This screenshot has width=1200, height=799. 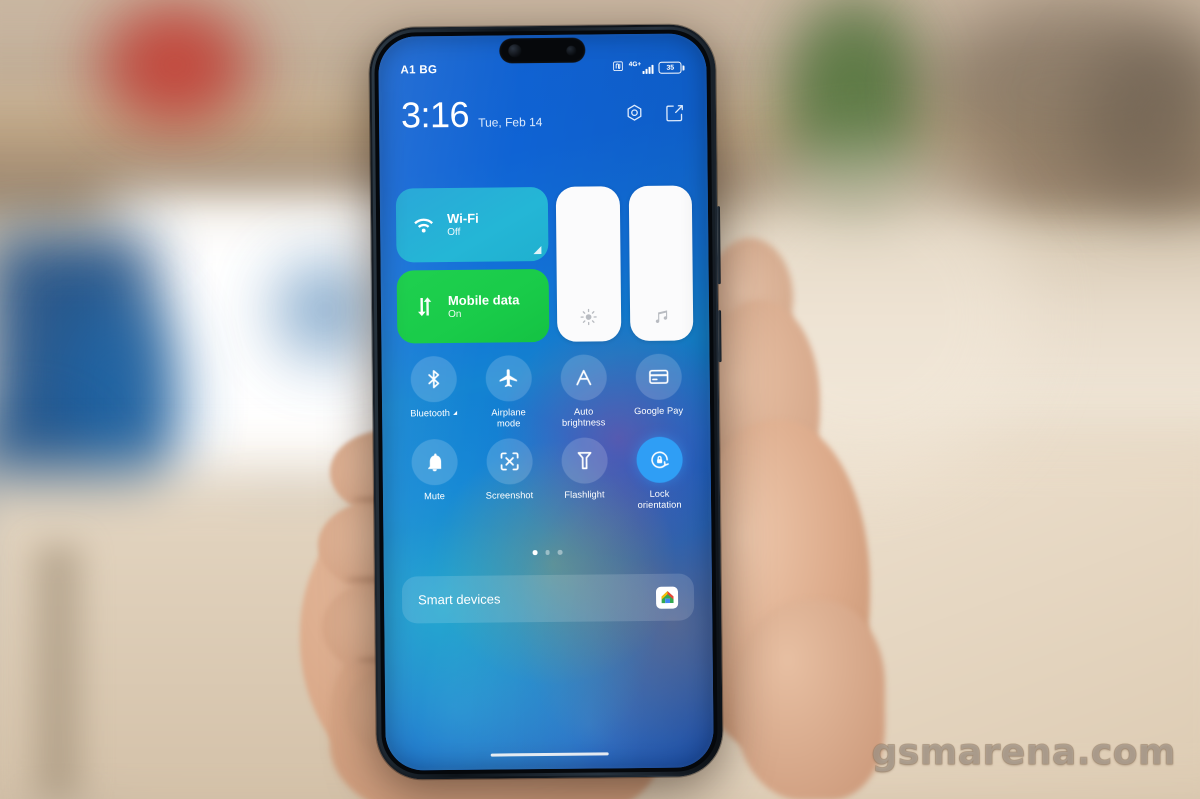 I want to click on toggle-label: Flashlight, so click(x=584, y=494).